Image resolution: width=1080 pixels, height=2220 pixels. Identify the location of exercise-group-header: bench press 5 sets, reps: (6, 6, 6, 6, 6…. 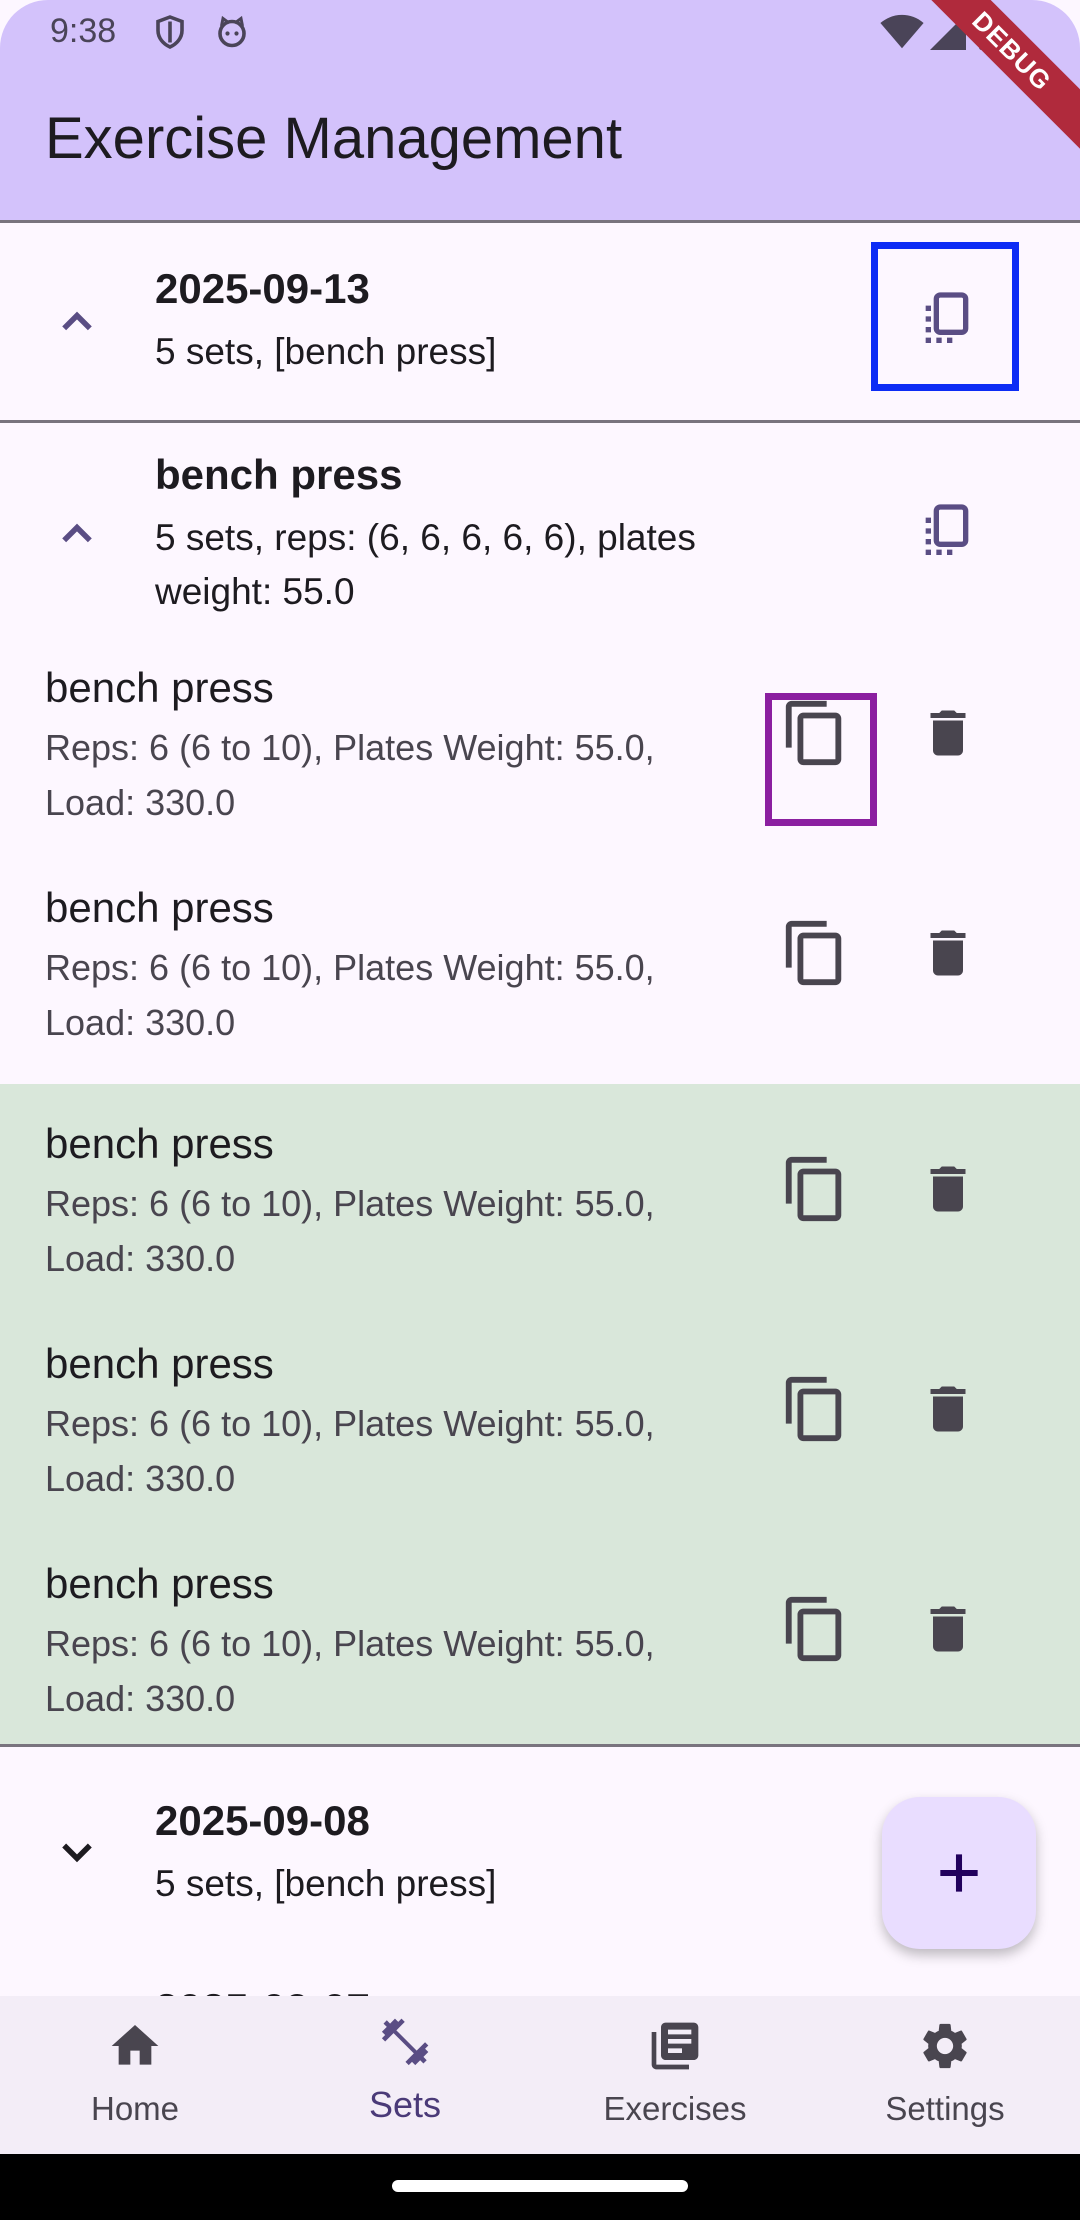
(540, 525).